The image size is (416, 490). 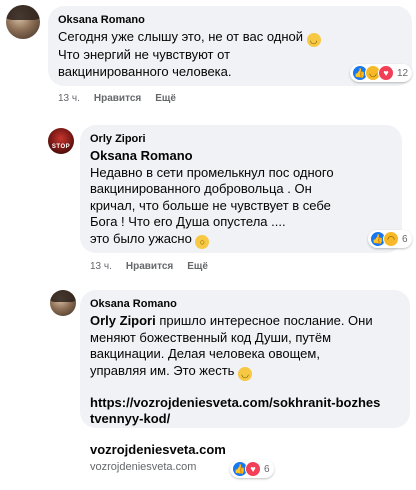 I want to click on link-preview-title: vozrojdeniesveta.com, so click(x=158, y=449).